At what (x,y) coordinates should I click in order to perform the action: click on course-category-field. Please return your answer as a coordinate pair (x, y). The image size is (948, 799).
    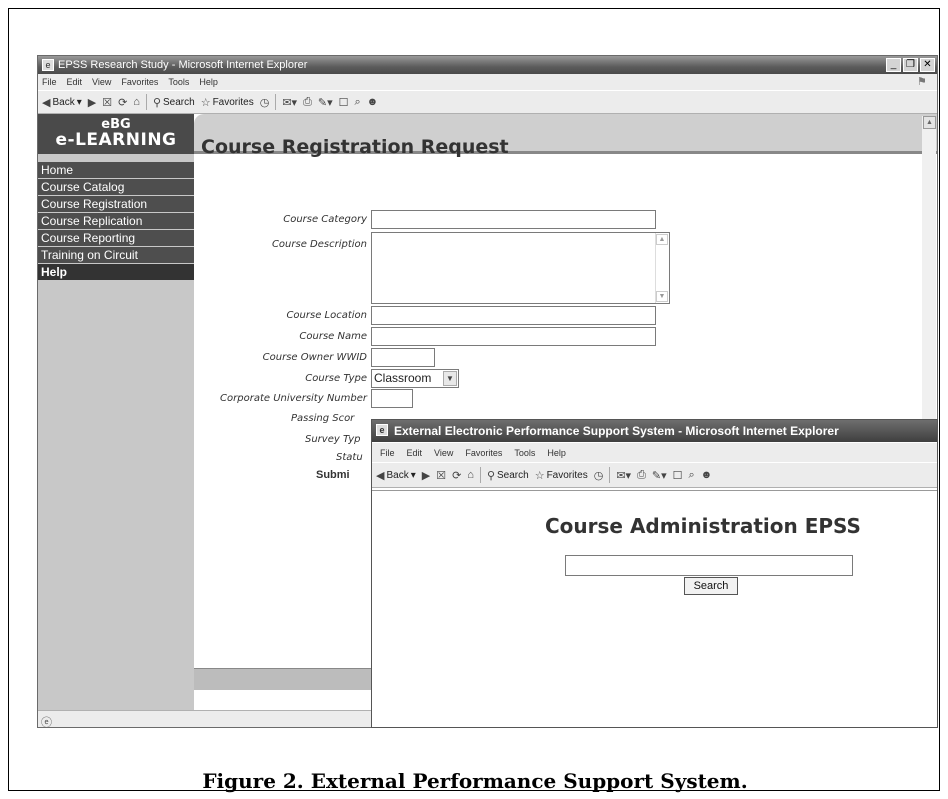
    Looking at the image, I should click on (513, 219).